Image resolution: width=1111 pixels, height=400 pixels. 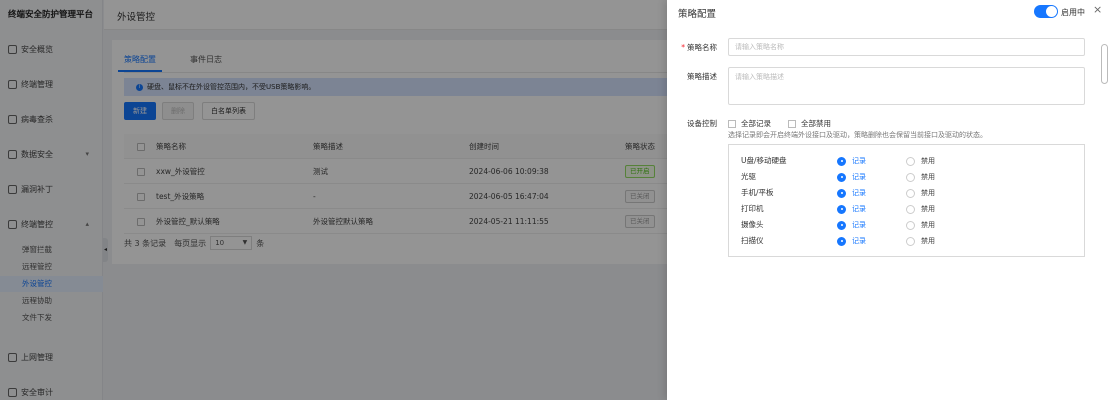 I want to click on device-row: 摄像头 记录 禁用, so click(x=907, y=225).